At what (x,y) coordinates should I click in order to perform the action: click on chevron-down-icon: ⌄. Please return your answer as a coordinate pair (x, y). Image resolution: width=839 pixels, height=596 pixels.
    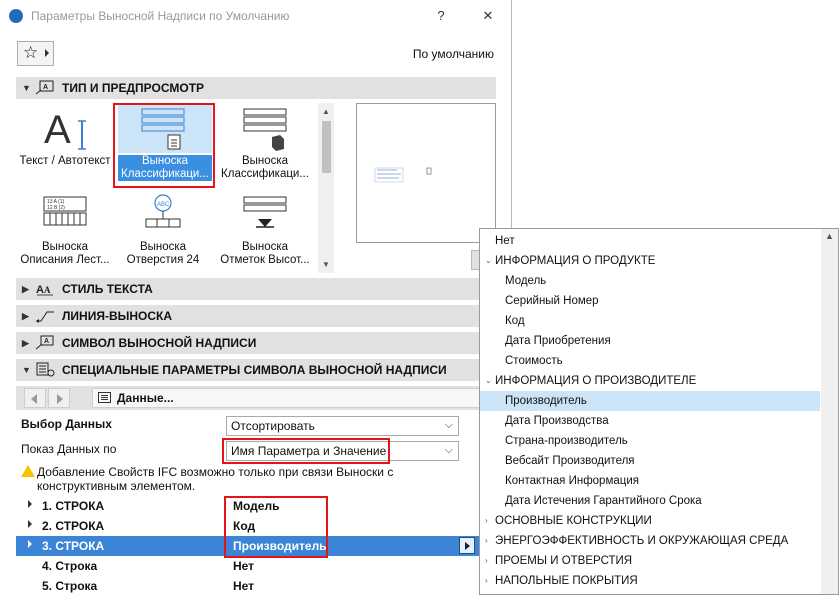
    Looking at the image, I should click on (488, 260).